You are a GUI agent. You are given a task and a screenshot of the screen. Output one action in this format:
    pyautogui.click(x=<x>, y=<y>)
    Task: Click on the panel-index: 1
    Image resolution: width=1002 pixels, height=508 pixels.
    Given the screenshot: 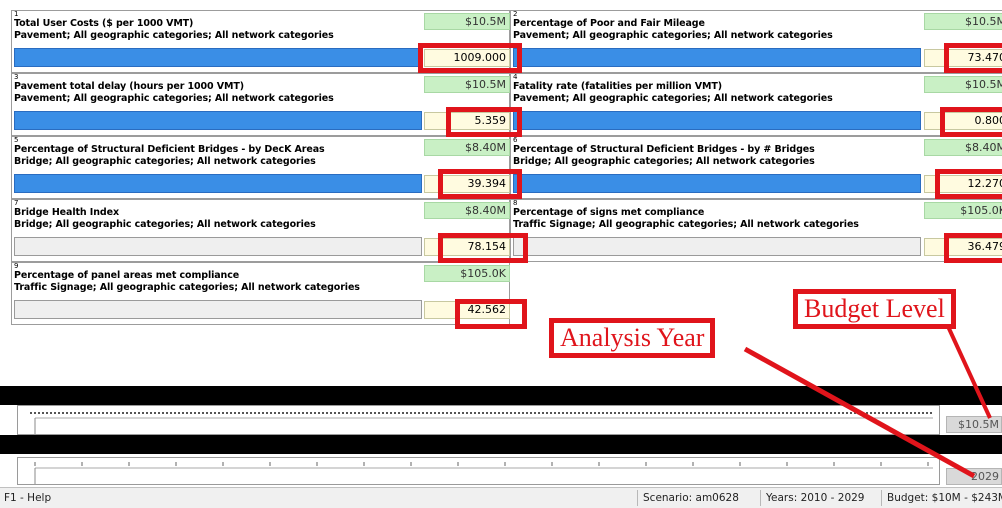 What is the action you would take?
    pyautogui.click(x=16, y=14)
    